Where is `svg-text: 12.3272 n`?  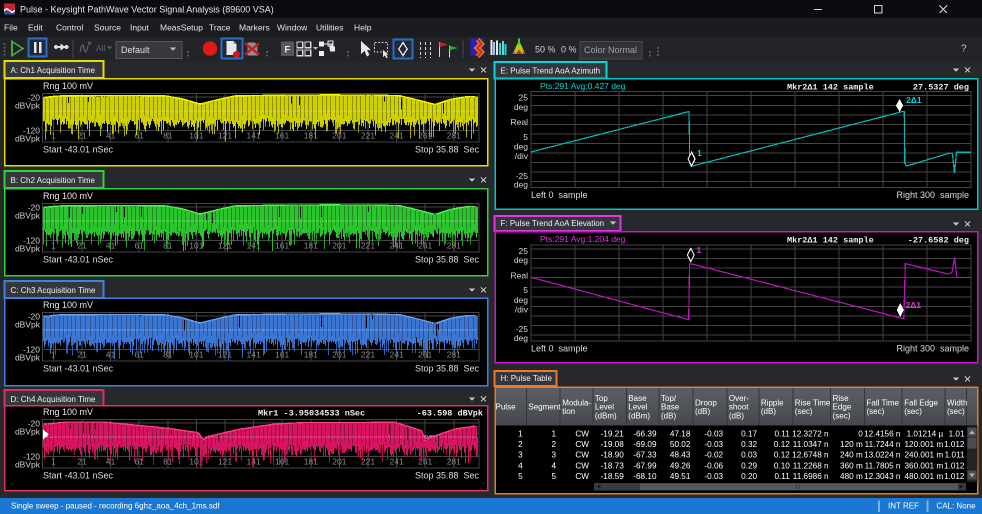 svg-text: 12.3272 n is located at coordinates (810, 434).